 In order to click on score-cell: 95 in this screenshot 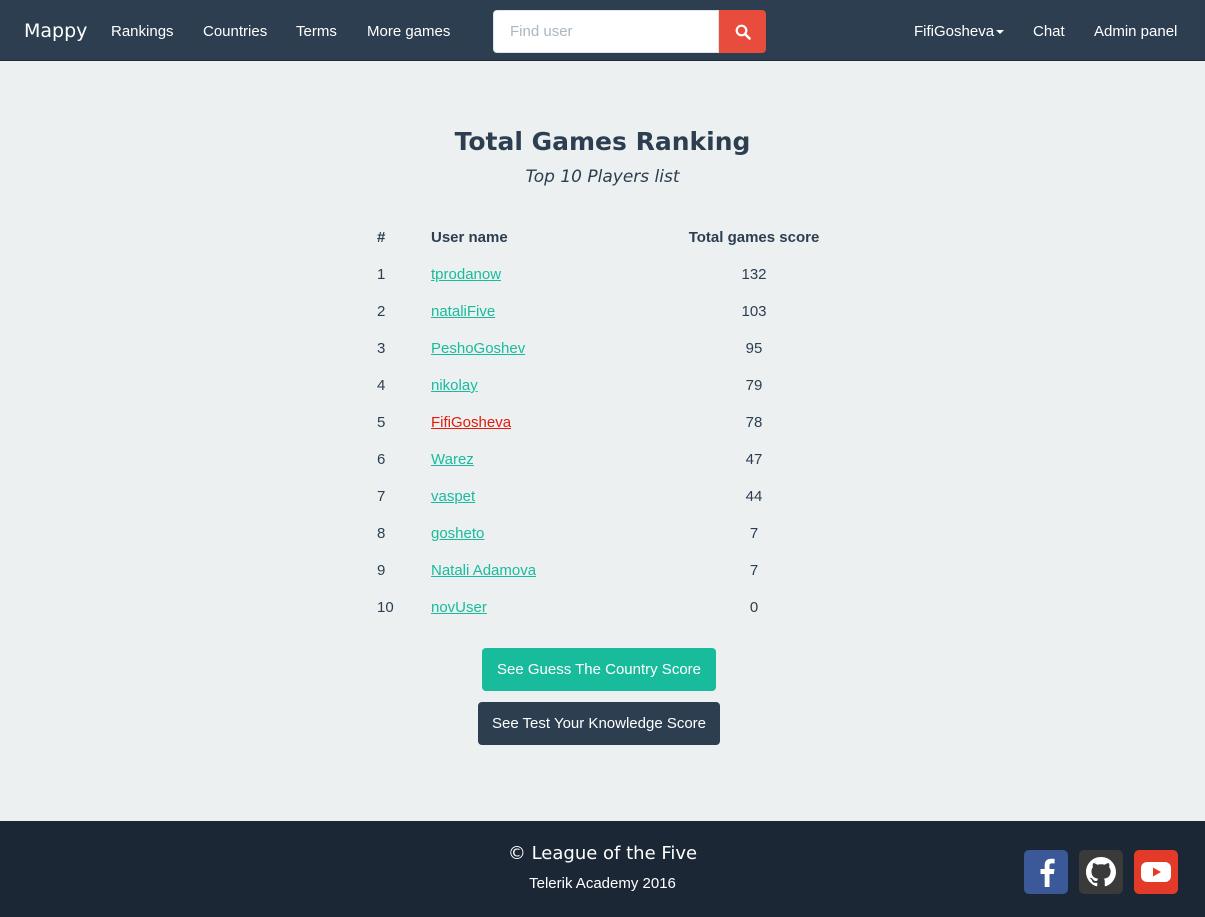, I will do `click(754, 348)`.